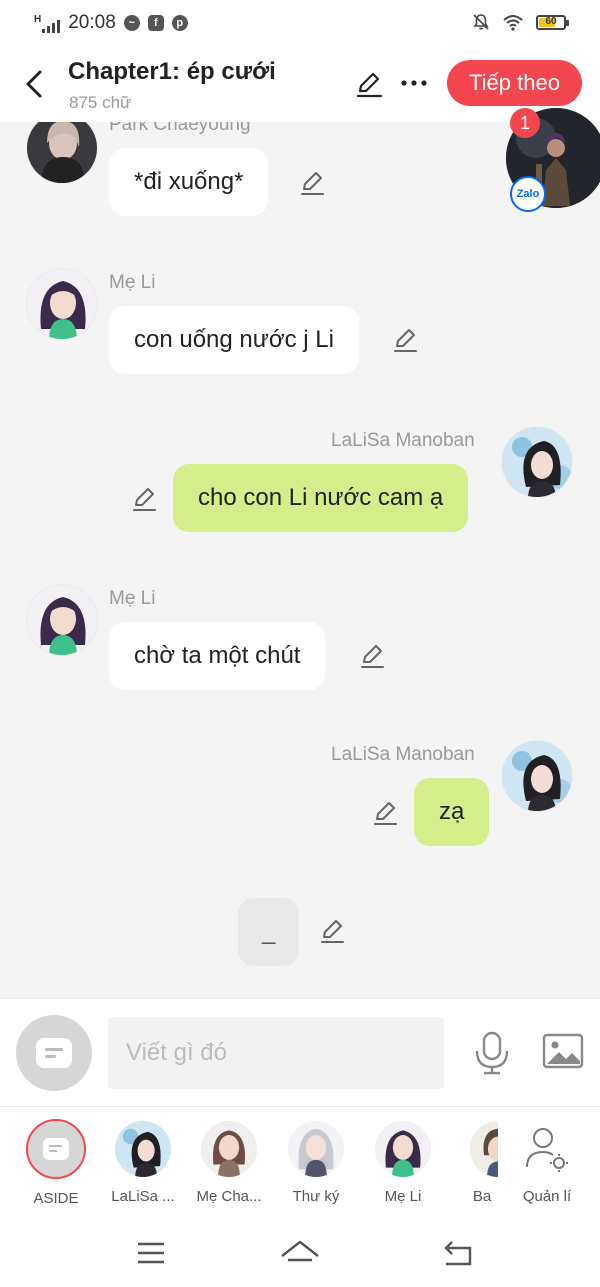  What do you see at coordinates (414, 83) in the screenshot?
I see `more-options-icon` at bounding box center [414, 83].